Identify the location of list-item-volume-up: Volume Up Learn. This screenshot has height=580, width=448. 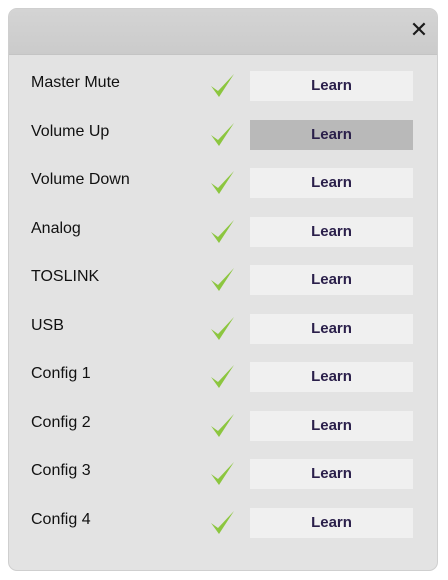
(223, 138).